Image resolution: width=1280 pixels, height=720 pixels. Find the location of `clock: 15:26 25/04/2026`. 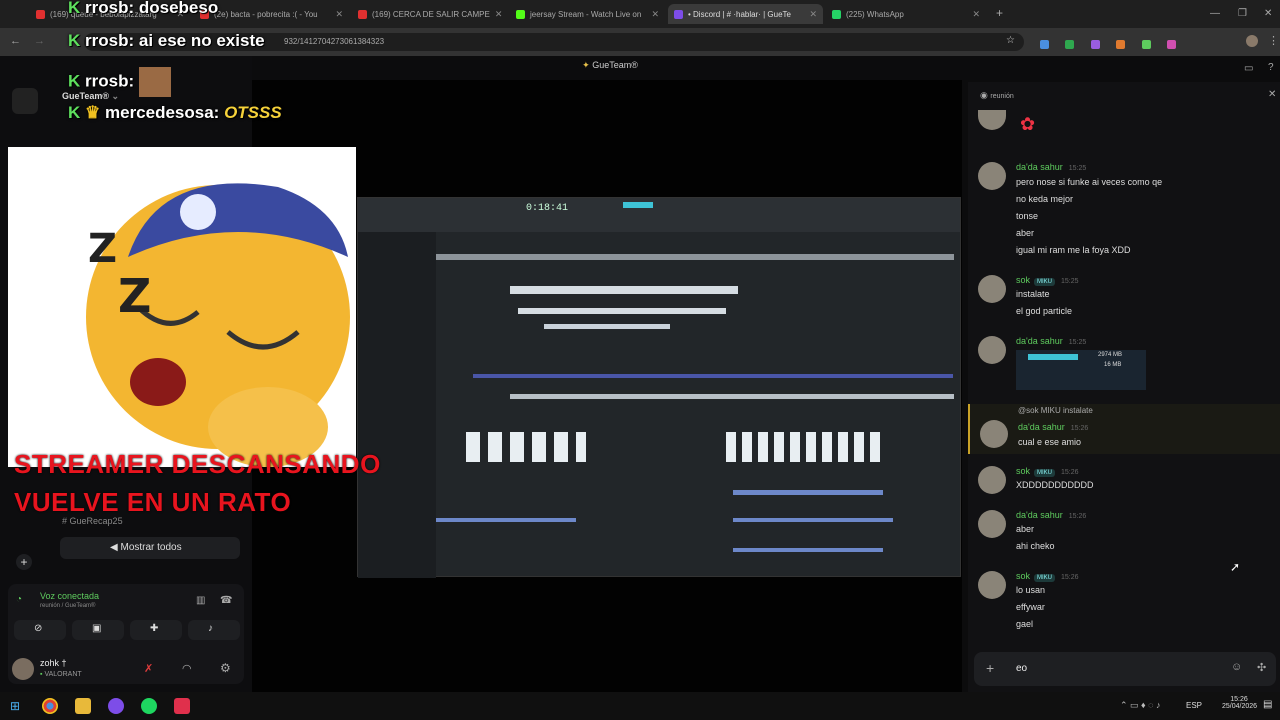

clock: 15:26 25/04/2026 is located at coordinates (1239, 703).